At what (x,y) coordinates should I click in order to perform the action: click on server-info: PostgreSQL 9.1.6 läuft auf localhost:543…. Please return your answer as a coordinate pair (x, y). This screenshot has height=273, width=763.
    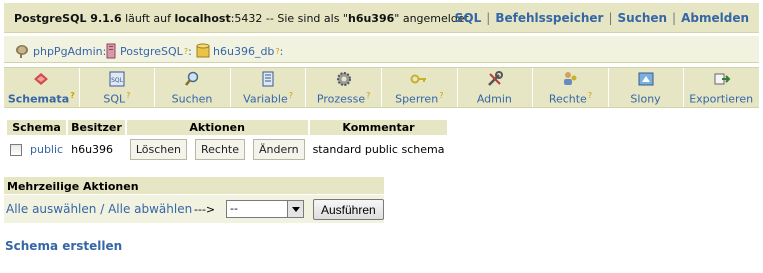
    Looking at the image, I should click on (241, 18).